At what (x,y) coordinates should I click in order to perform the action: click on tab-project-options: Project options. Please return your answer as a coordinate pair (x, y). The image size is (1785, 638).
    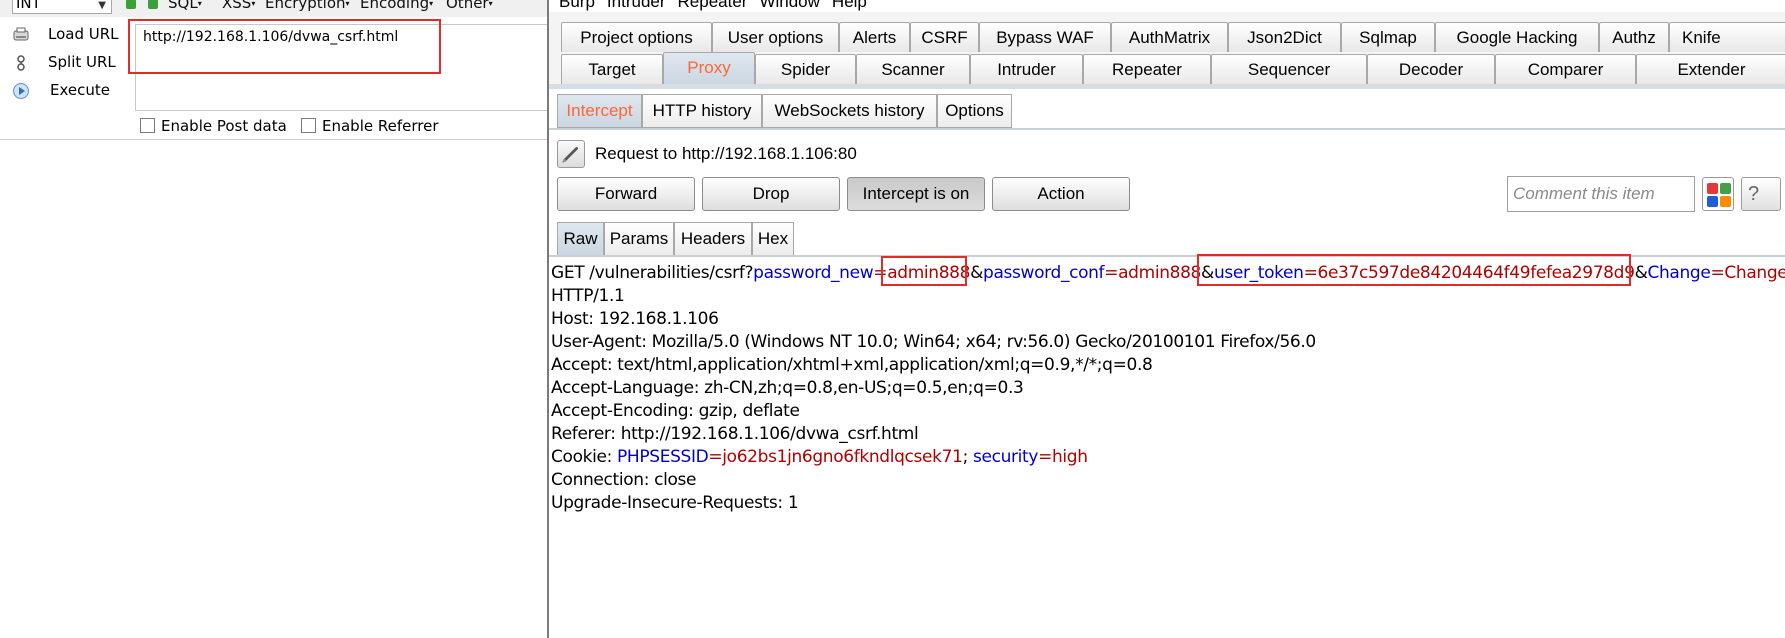
    Looking at the image, I should click on (636, 37).